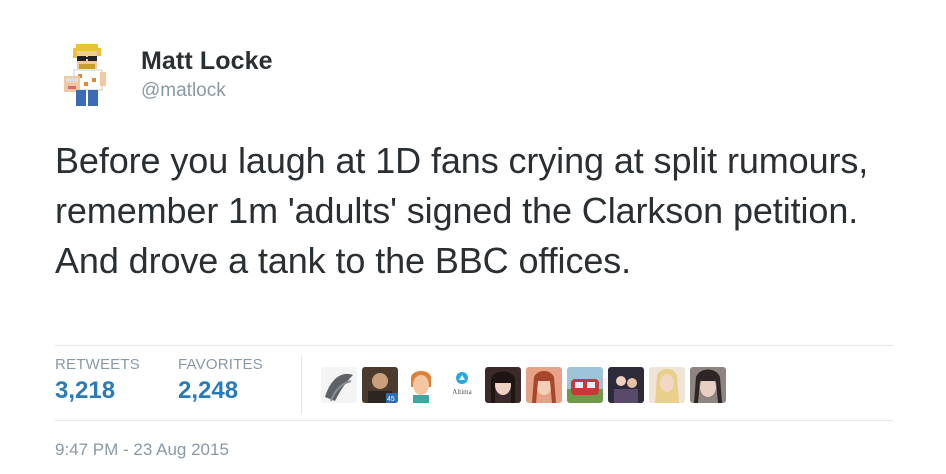 The width and height of the screenshot is (946, 474). What do you see at coordinates (474, 420) in the screenshot?
I see `stats-divider-bottom` at bounding box center [474, 420].